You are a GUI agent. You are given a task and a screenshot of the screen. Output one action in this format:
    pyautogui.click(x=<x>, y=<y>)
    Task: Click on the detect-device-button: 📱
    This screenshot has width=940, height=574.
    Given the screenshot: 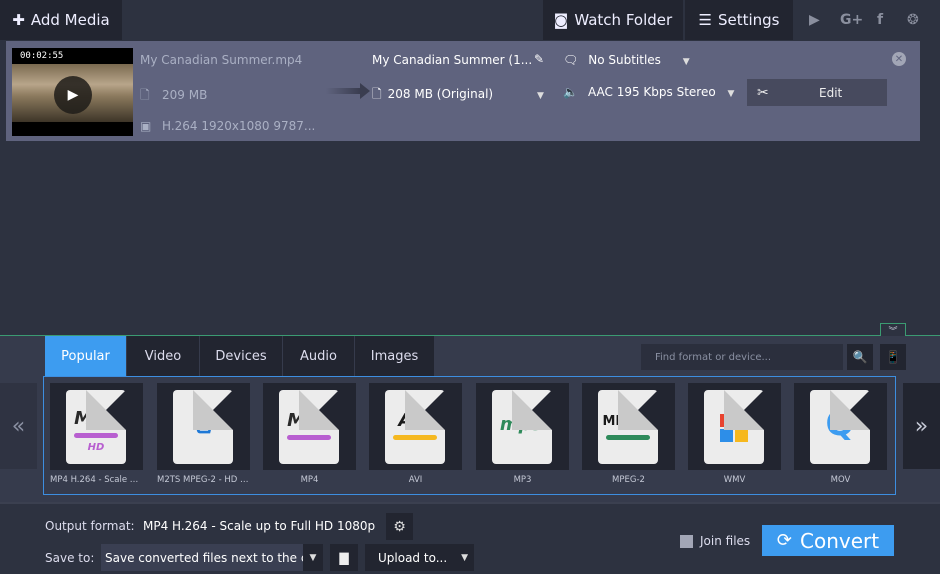 What is the action you would take?
    pyautogui.click(x=893, y=357)
    